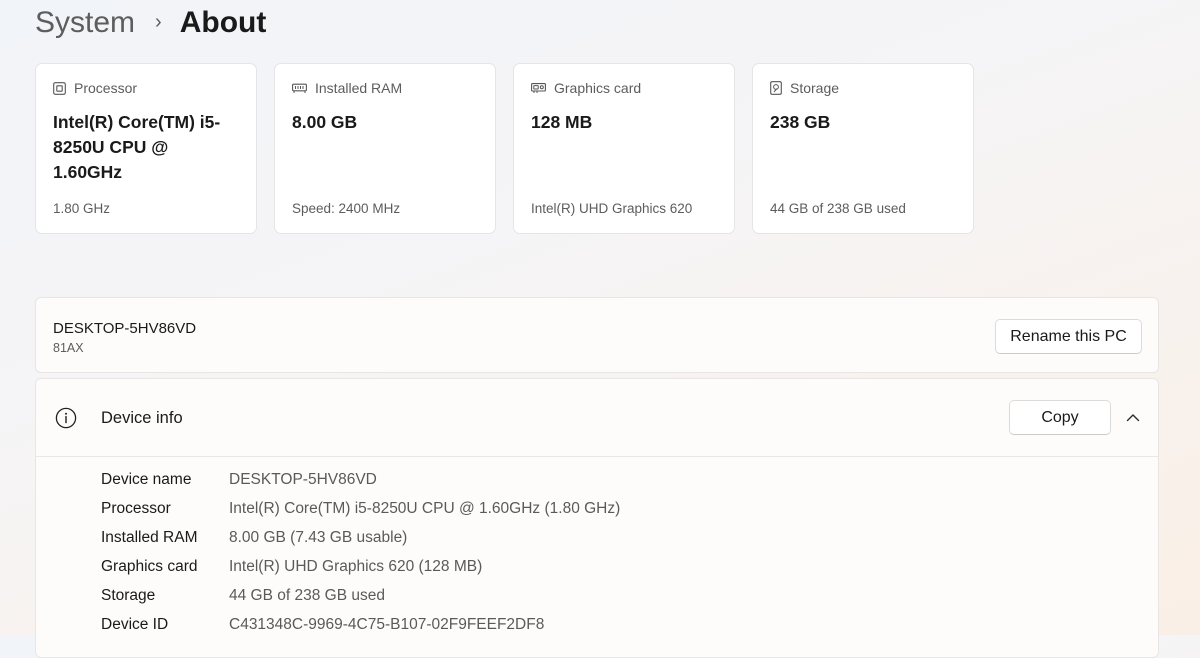  Describe the element at coordinates (346, 208) in the screenshot. I see `spec-card-subtext: Speed: 2400 MHz` at that location.